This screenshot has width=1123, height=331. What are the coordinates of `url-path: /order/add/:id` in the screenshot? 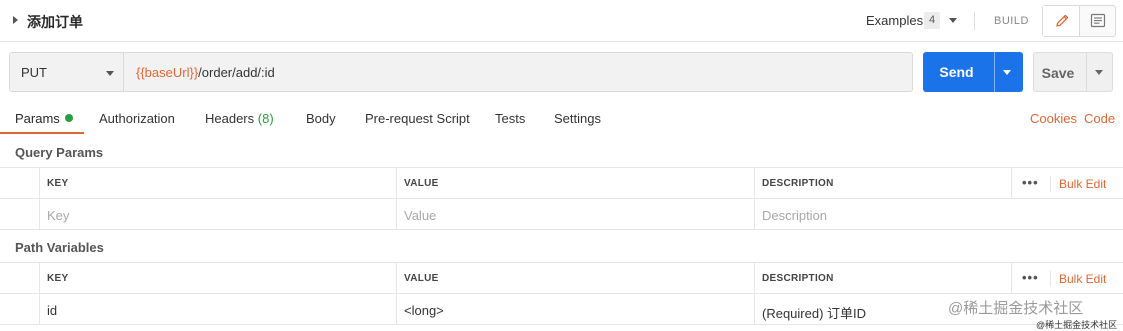 It's located at (236, 72).